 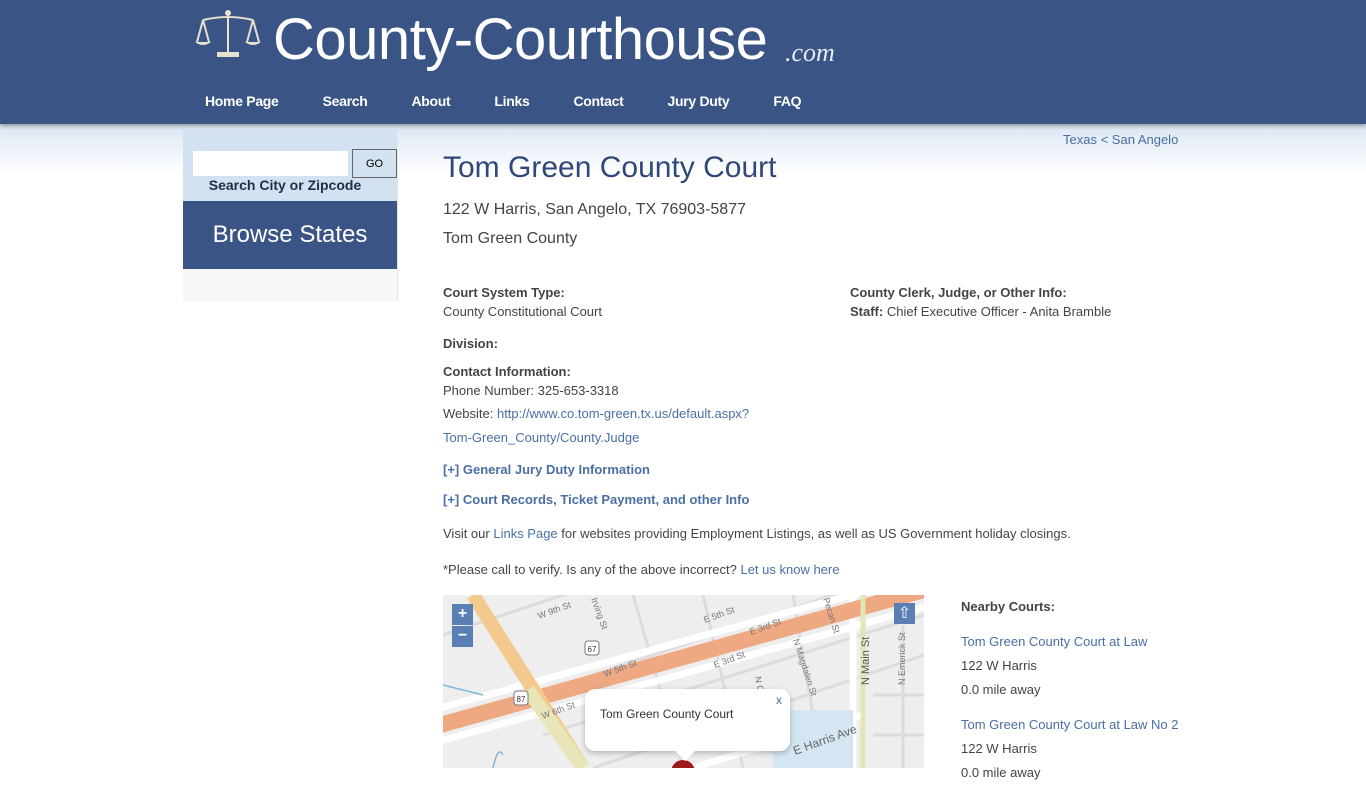 I want to click on nav-faq: FAQ, so click(x=787, y=101).